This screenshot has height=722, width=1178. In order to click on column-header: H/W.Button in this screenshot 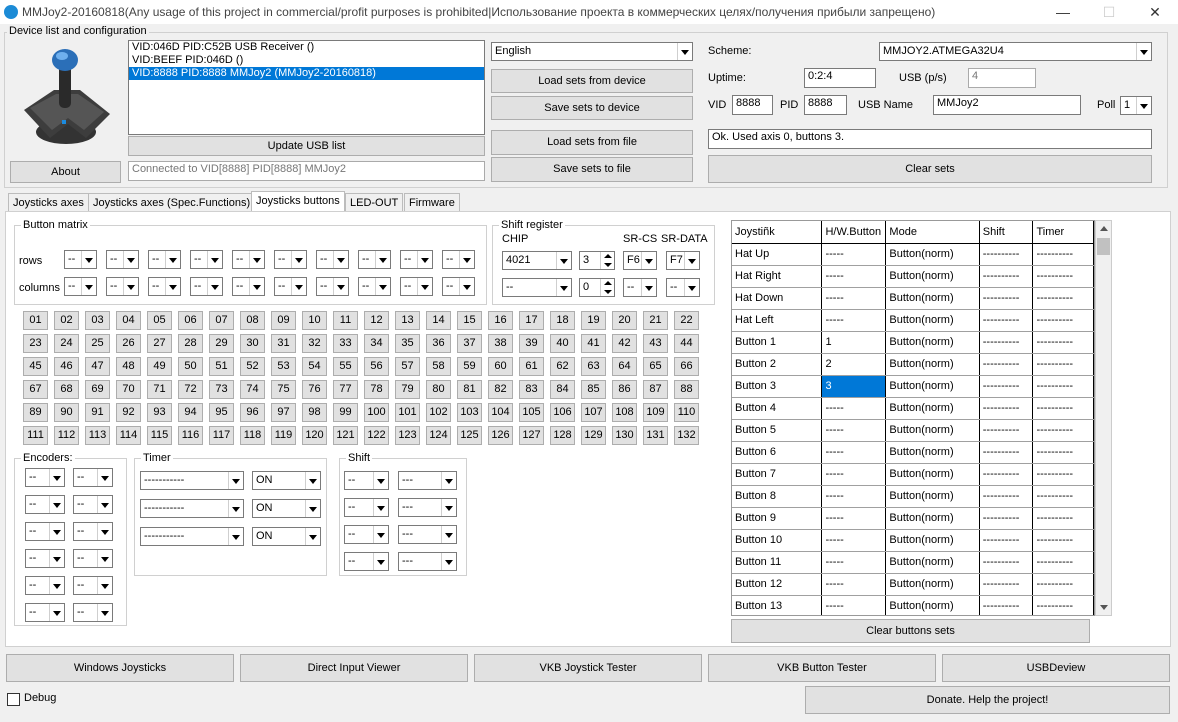, I will do `click(854, 232)`.